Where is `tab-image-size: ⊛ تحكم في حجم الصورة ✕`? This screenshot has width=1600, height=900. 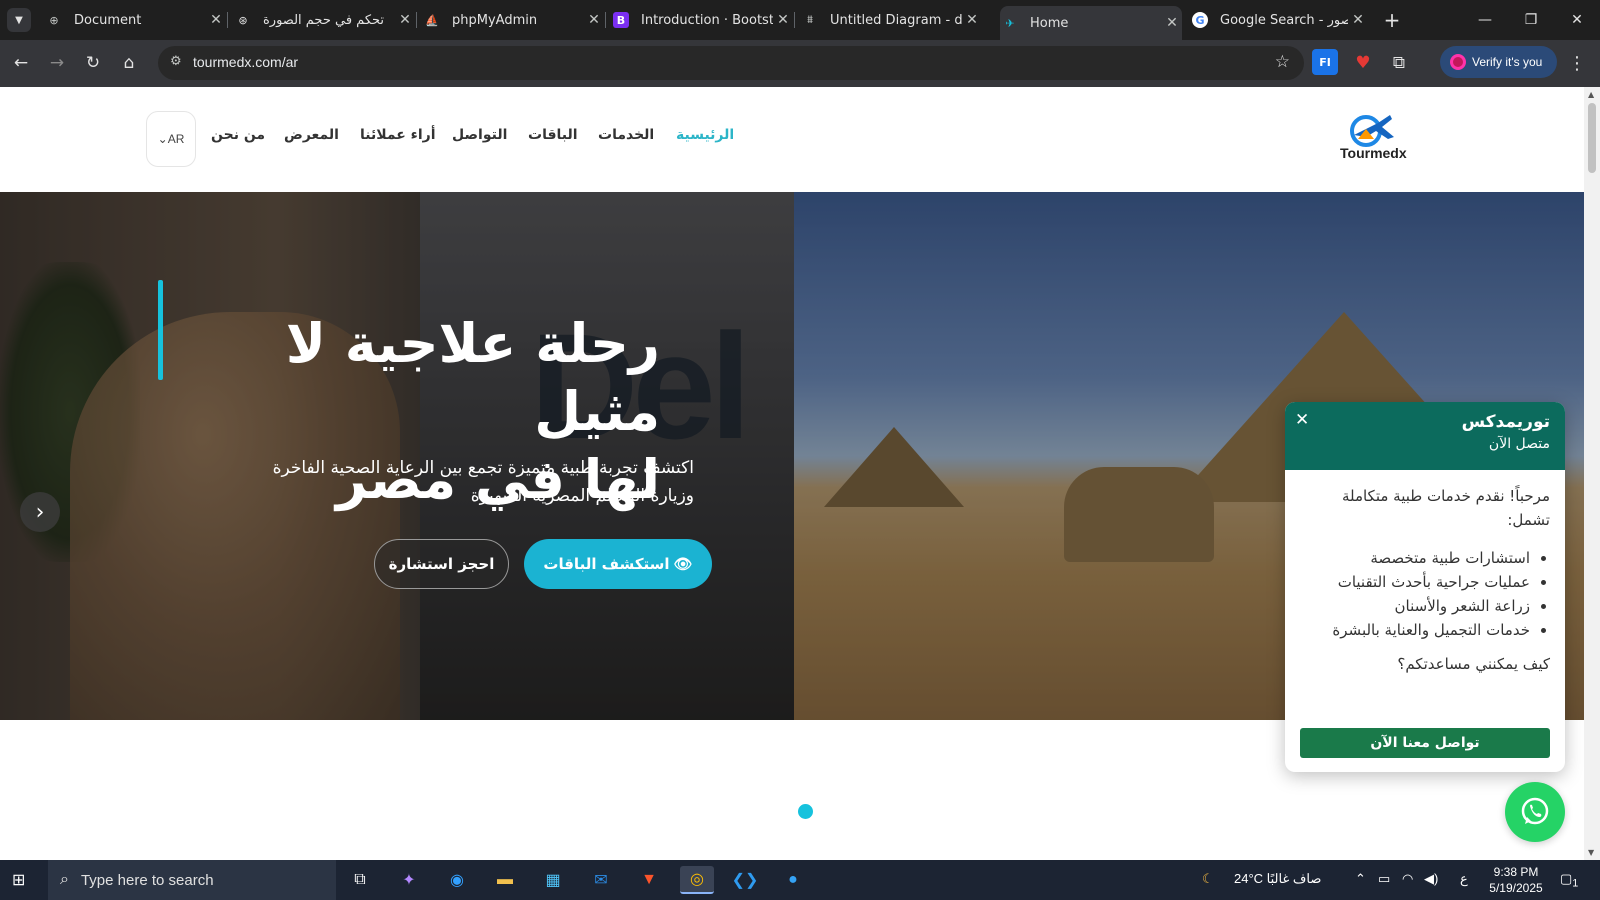
tab-image-size: ⊛ تحكم في حجم الصورة ✕ is located at coordinates (324, 20).